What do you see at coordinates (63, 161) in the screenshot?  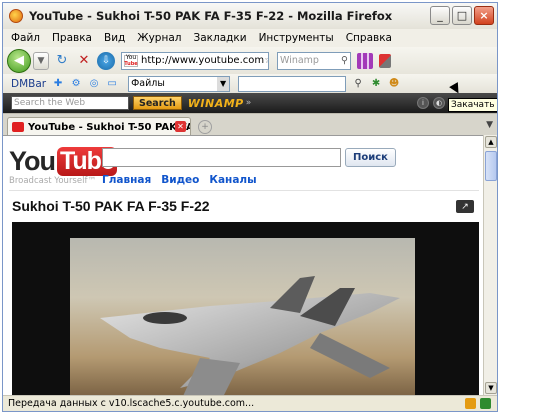 I see `youtube-logo: You Tube` at bounding box center [63, 161].